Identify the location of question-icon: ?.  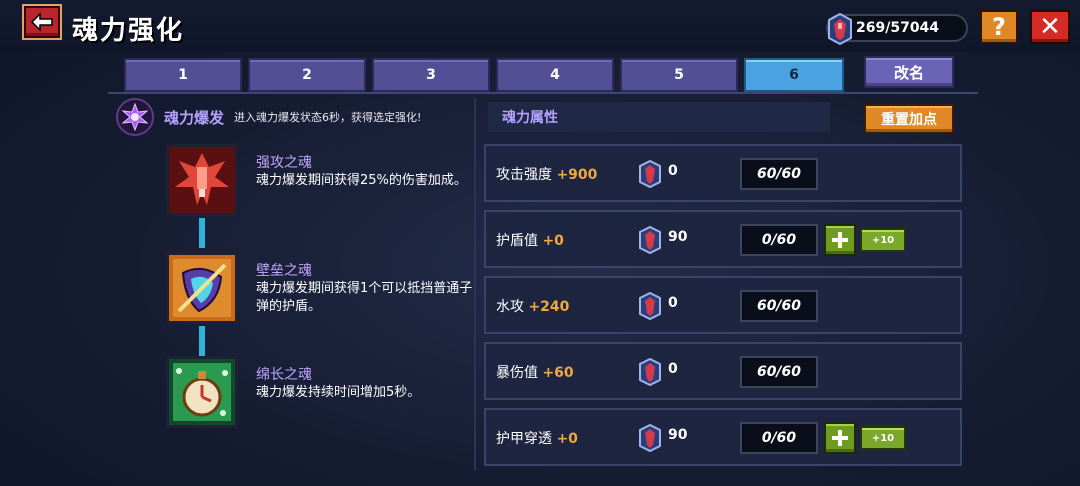
(999, 27).